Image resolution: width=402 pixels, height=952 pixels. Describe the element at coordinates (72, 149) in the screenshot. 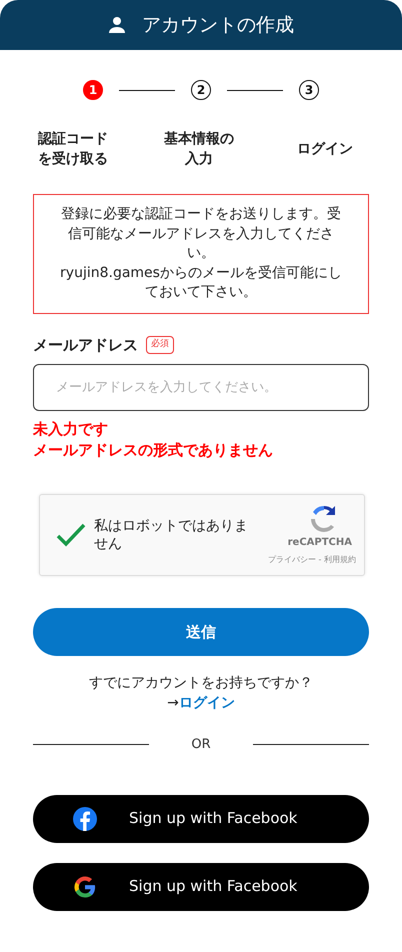

I see `step-label: 認証コードを受け取る` at that location.